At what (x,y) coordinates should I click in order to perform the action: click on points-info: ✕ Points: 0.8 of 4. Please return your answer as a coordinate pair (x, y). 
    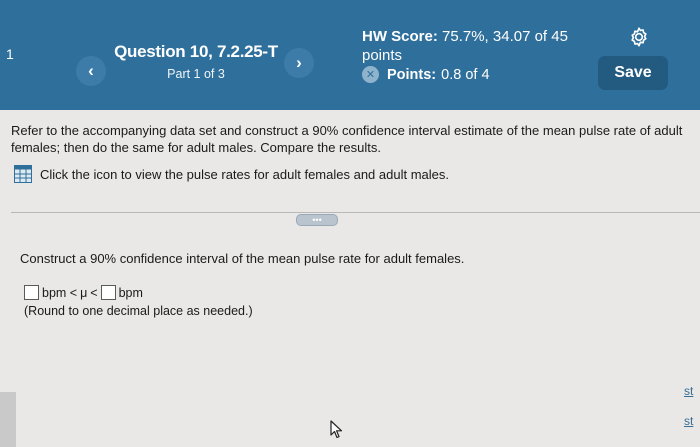
    Looking at the image, I should click on (472, 74).